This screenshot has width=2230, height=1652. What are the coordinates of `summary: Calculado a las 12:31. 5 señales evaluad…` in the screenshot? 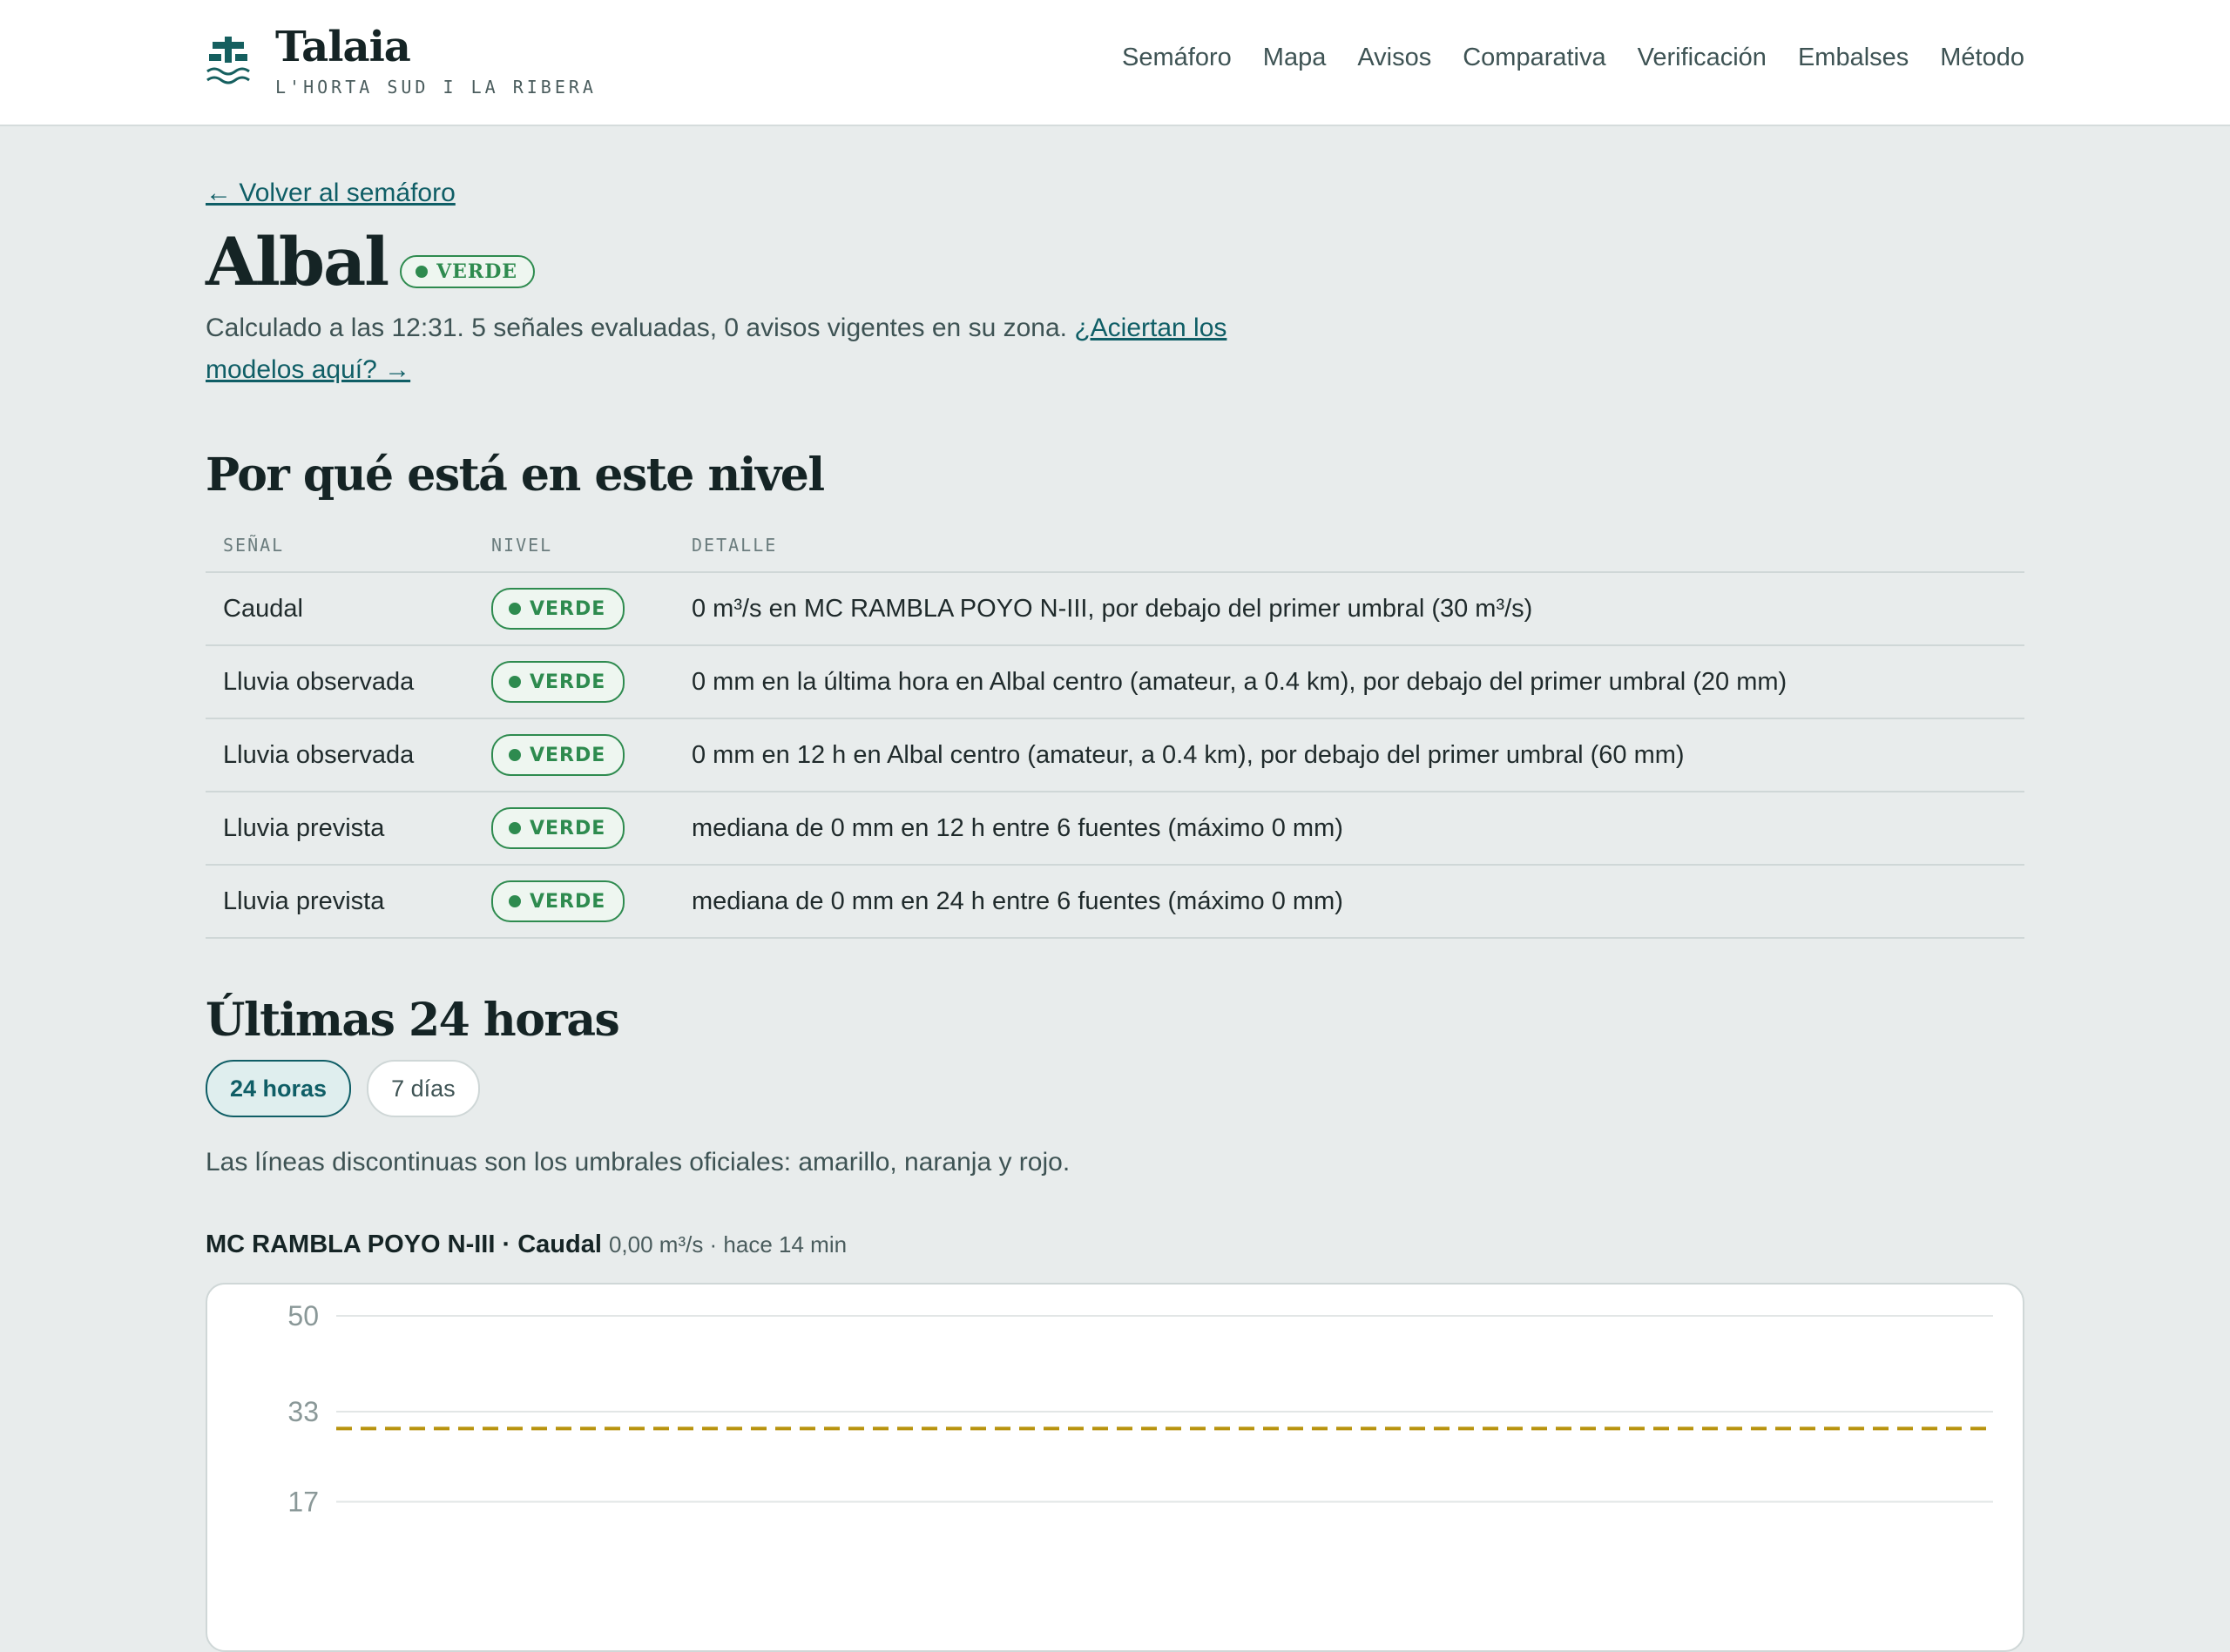 It's located at (741, 349).